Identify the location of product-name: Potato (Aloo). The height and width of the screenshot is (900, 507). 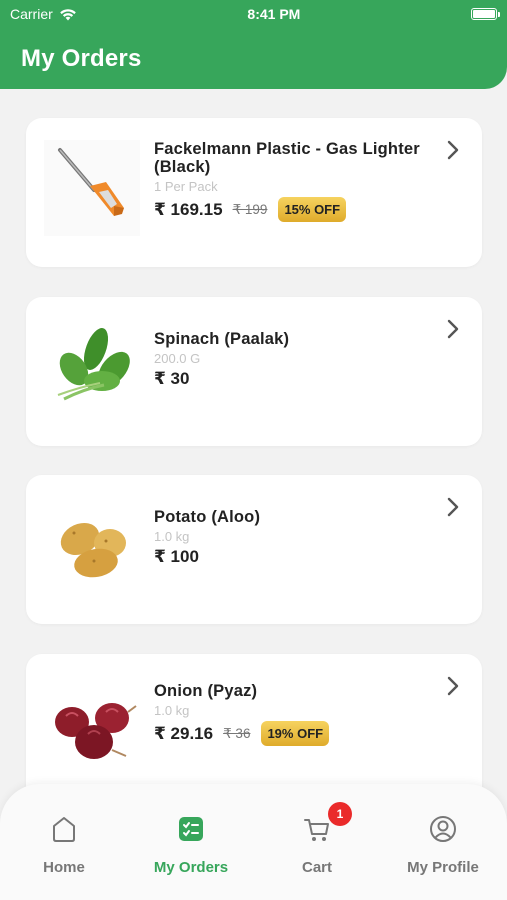
(207, 517).